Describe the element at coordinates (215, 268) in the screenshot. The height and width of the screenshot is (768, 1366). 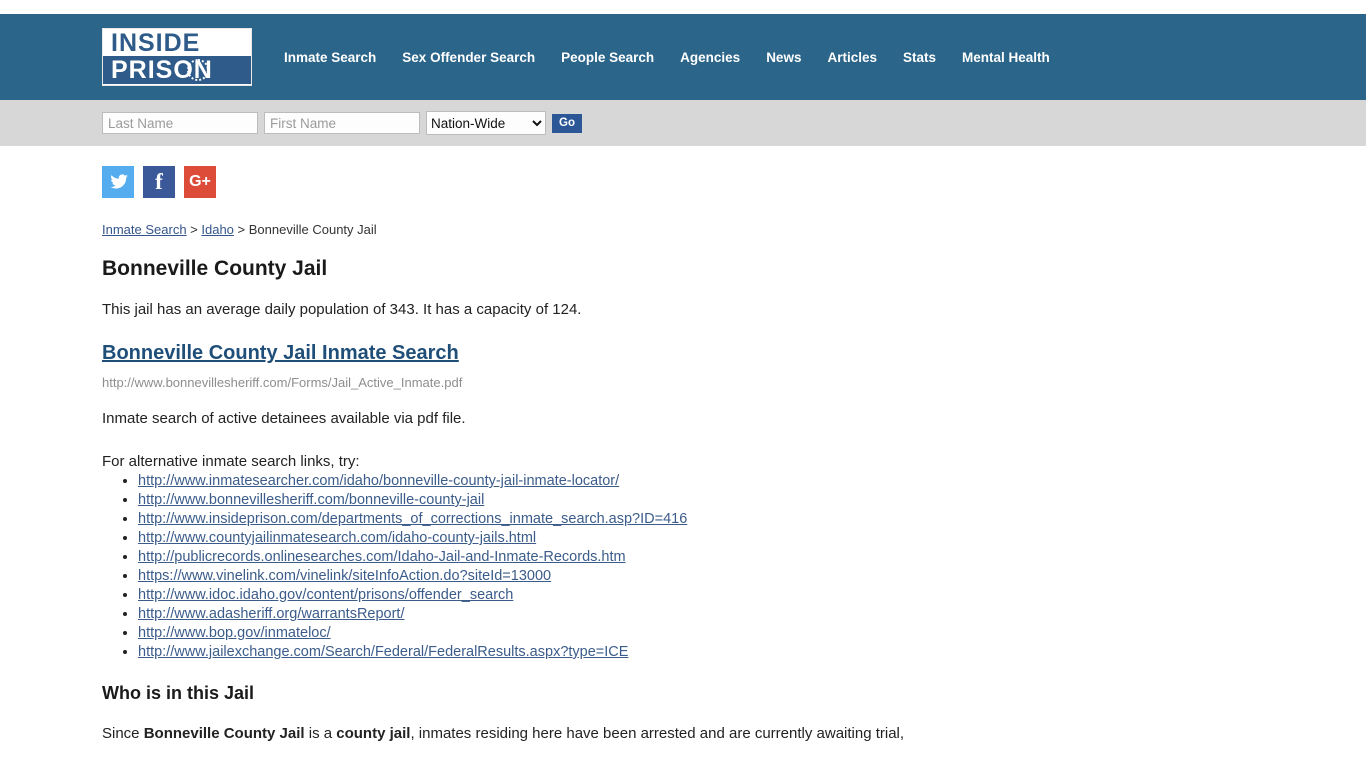
I see `page-title: Bonneville County Jail` at that location.